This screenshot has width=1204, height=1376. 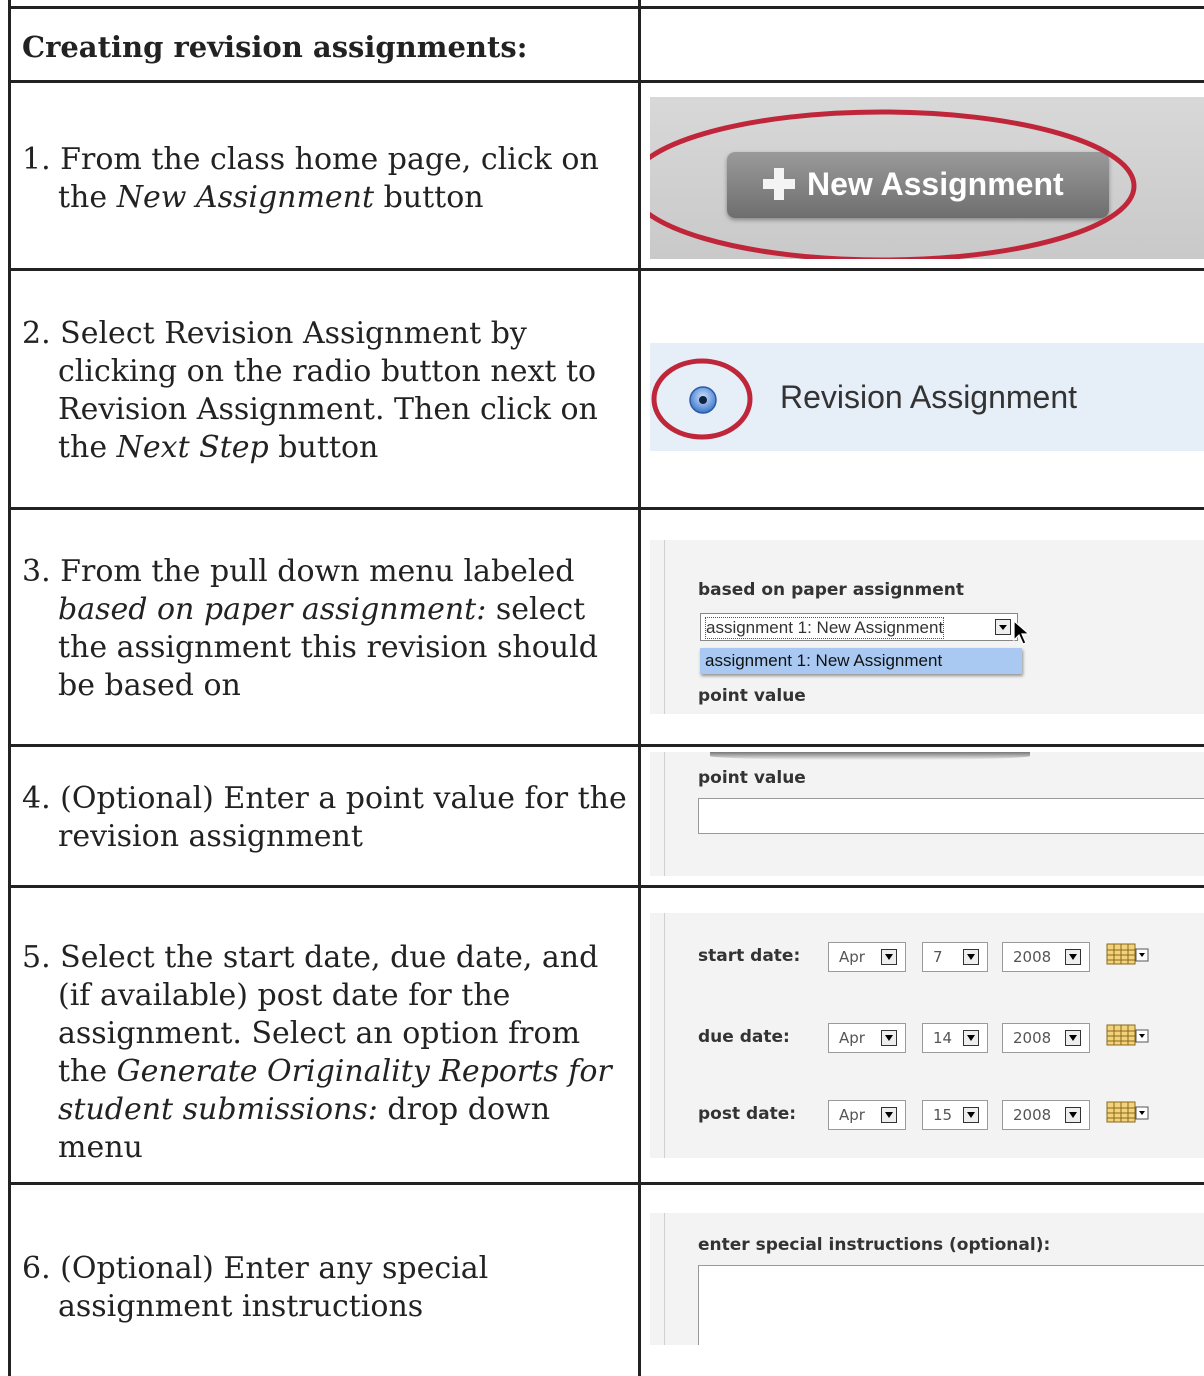 What do you see at coordinates (298, 571) in the screenshot?
I see `step-3-prefix: 3. From the pull down menu labeled` at bounding box center [298, 571].